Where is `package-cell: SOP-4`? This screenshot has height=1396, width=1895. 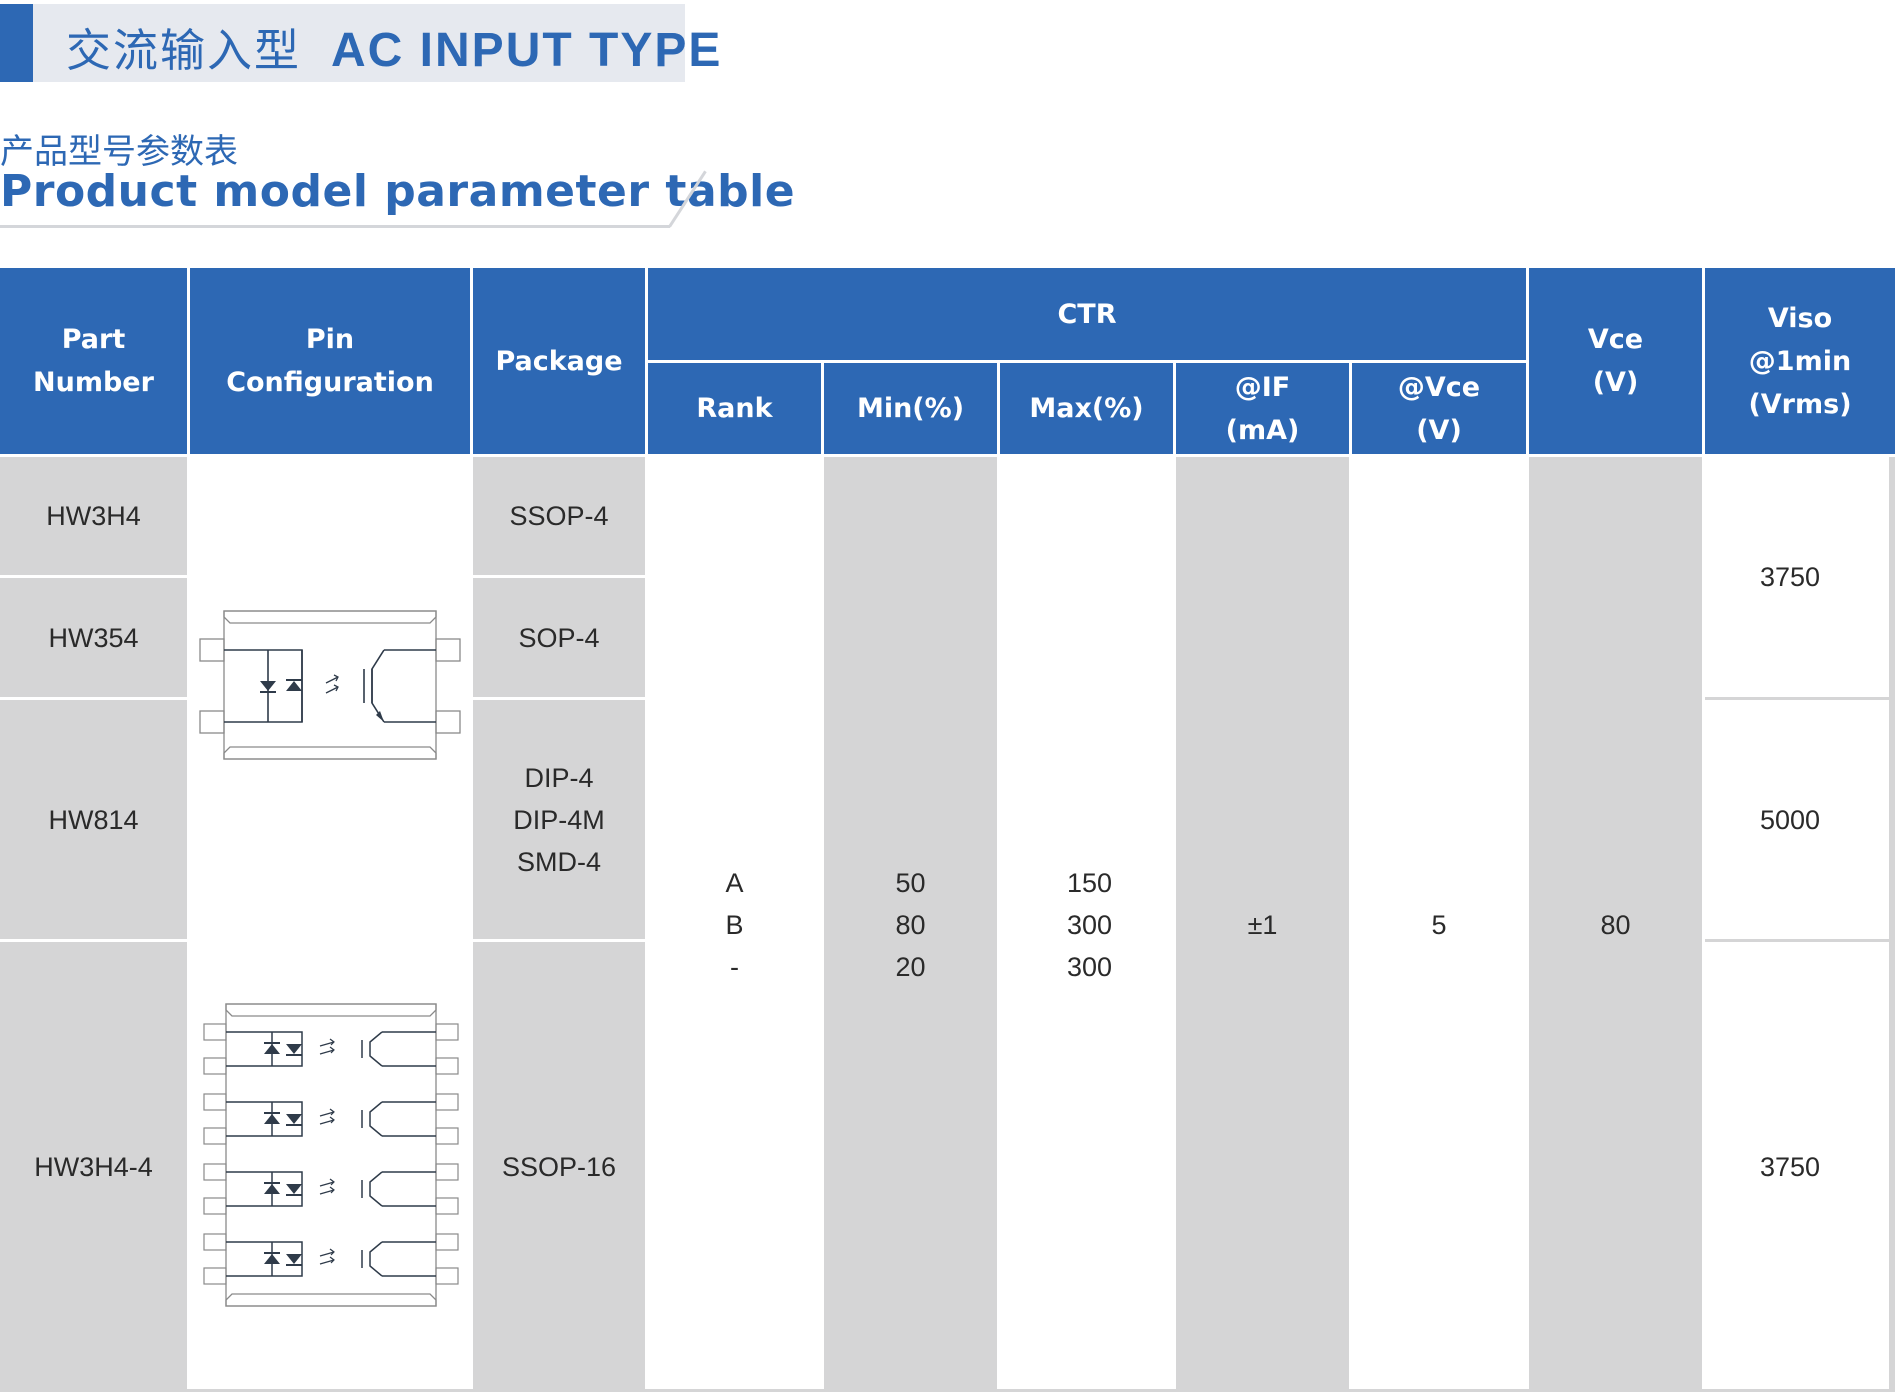
package-cell: SOP-4 is located at coordinates (559, 637).